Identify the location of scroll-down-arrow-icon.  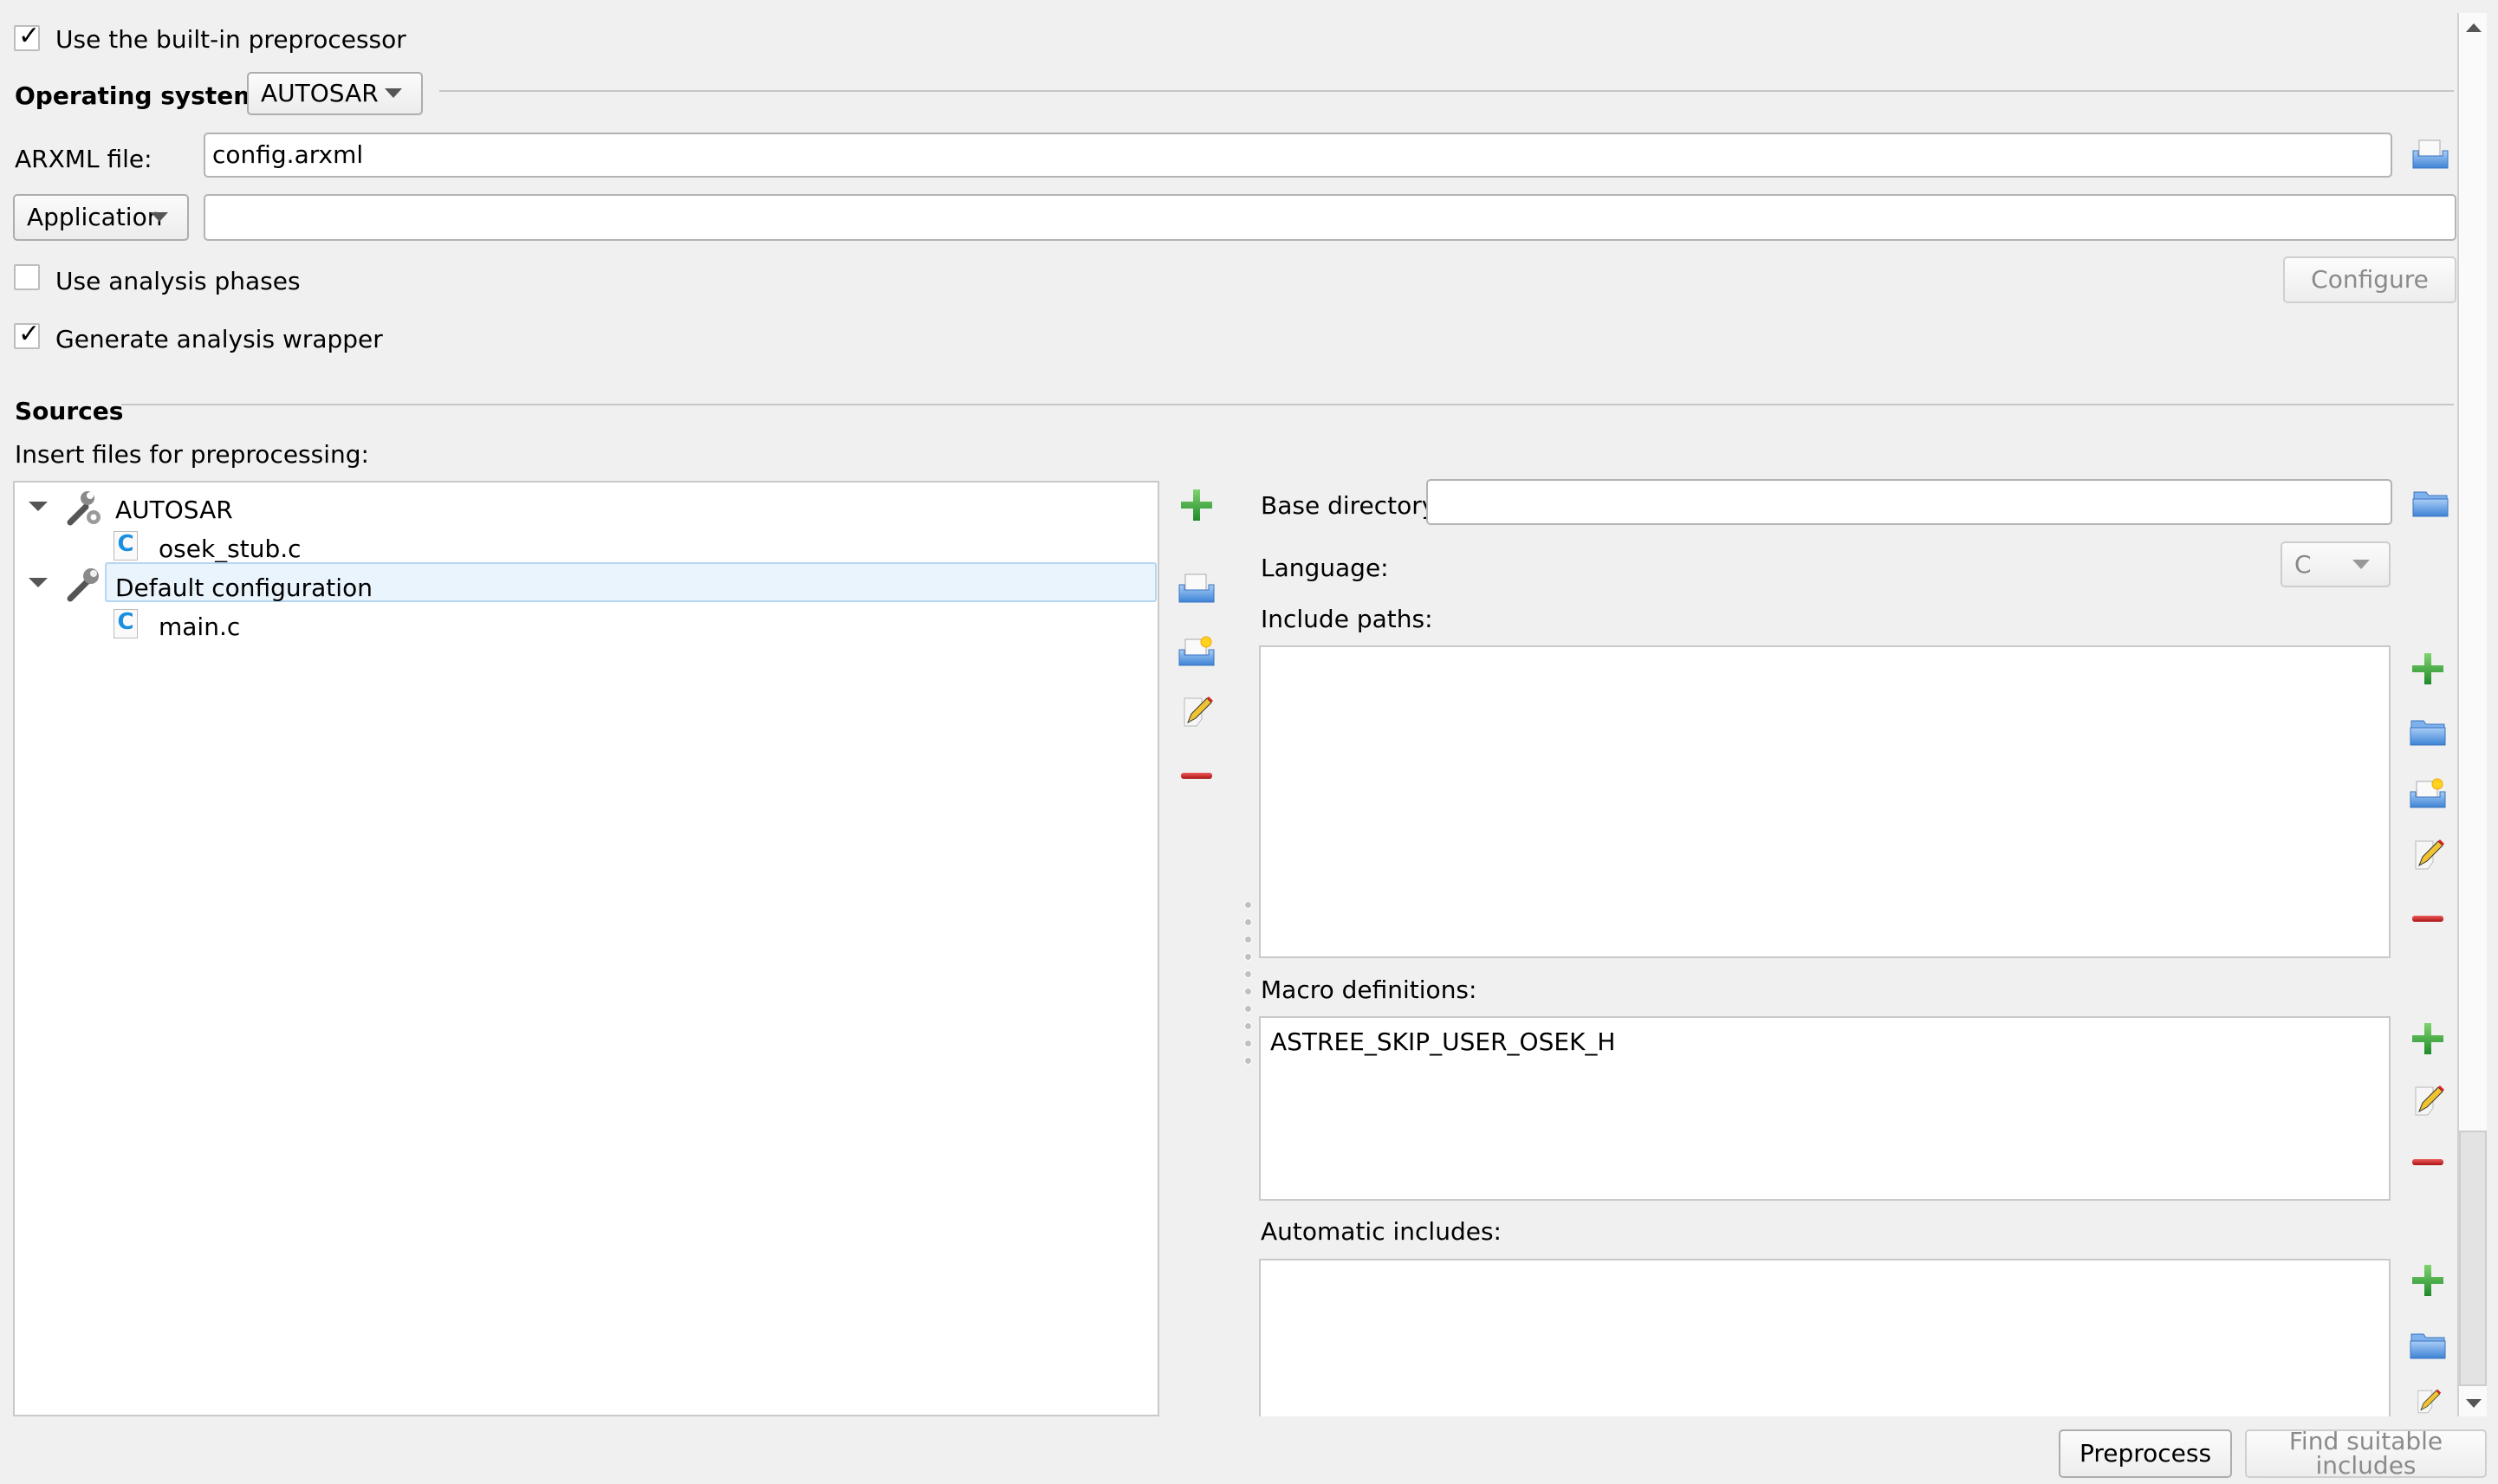
(2474, 1403).